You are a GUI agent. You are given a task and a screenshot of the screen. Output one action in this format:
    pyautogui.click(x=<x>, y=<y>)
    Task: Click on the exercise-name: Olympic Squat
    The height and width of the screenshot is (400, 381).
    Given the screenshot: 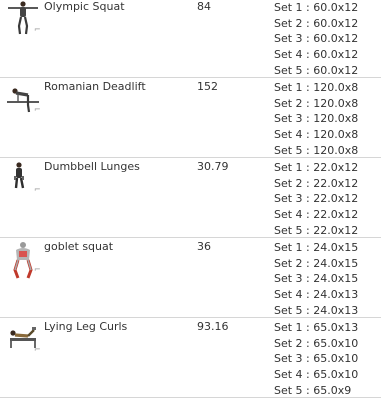 What is the action you would take?
    pyautogui.click(x=84, y=6)
    